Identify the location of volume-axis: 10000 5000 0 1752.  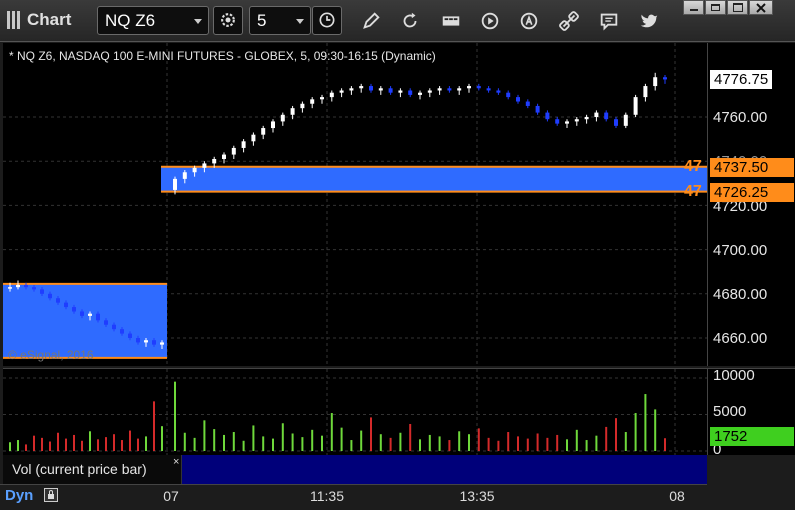
(751, 412).